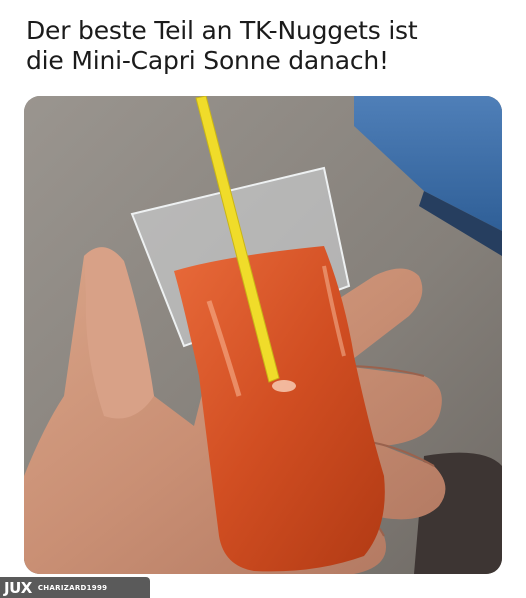  Describe the element at coordinates (207, 60) in the screenshot. I see `caption-line-2: die Mini-Capri Sonne danach!` at that location.